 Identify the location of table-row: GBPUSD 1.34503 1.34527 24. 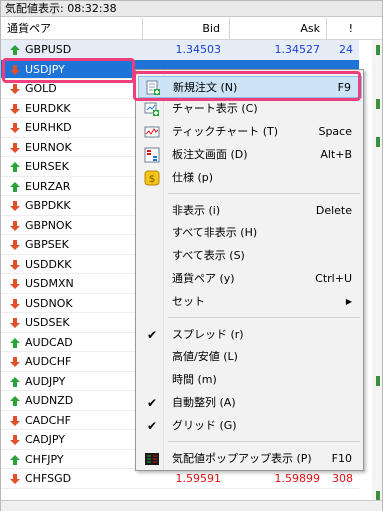
(180, 50).